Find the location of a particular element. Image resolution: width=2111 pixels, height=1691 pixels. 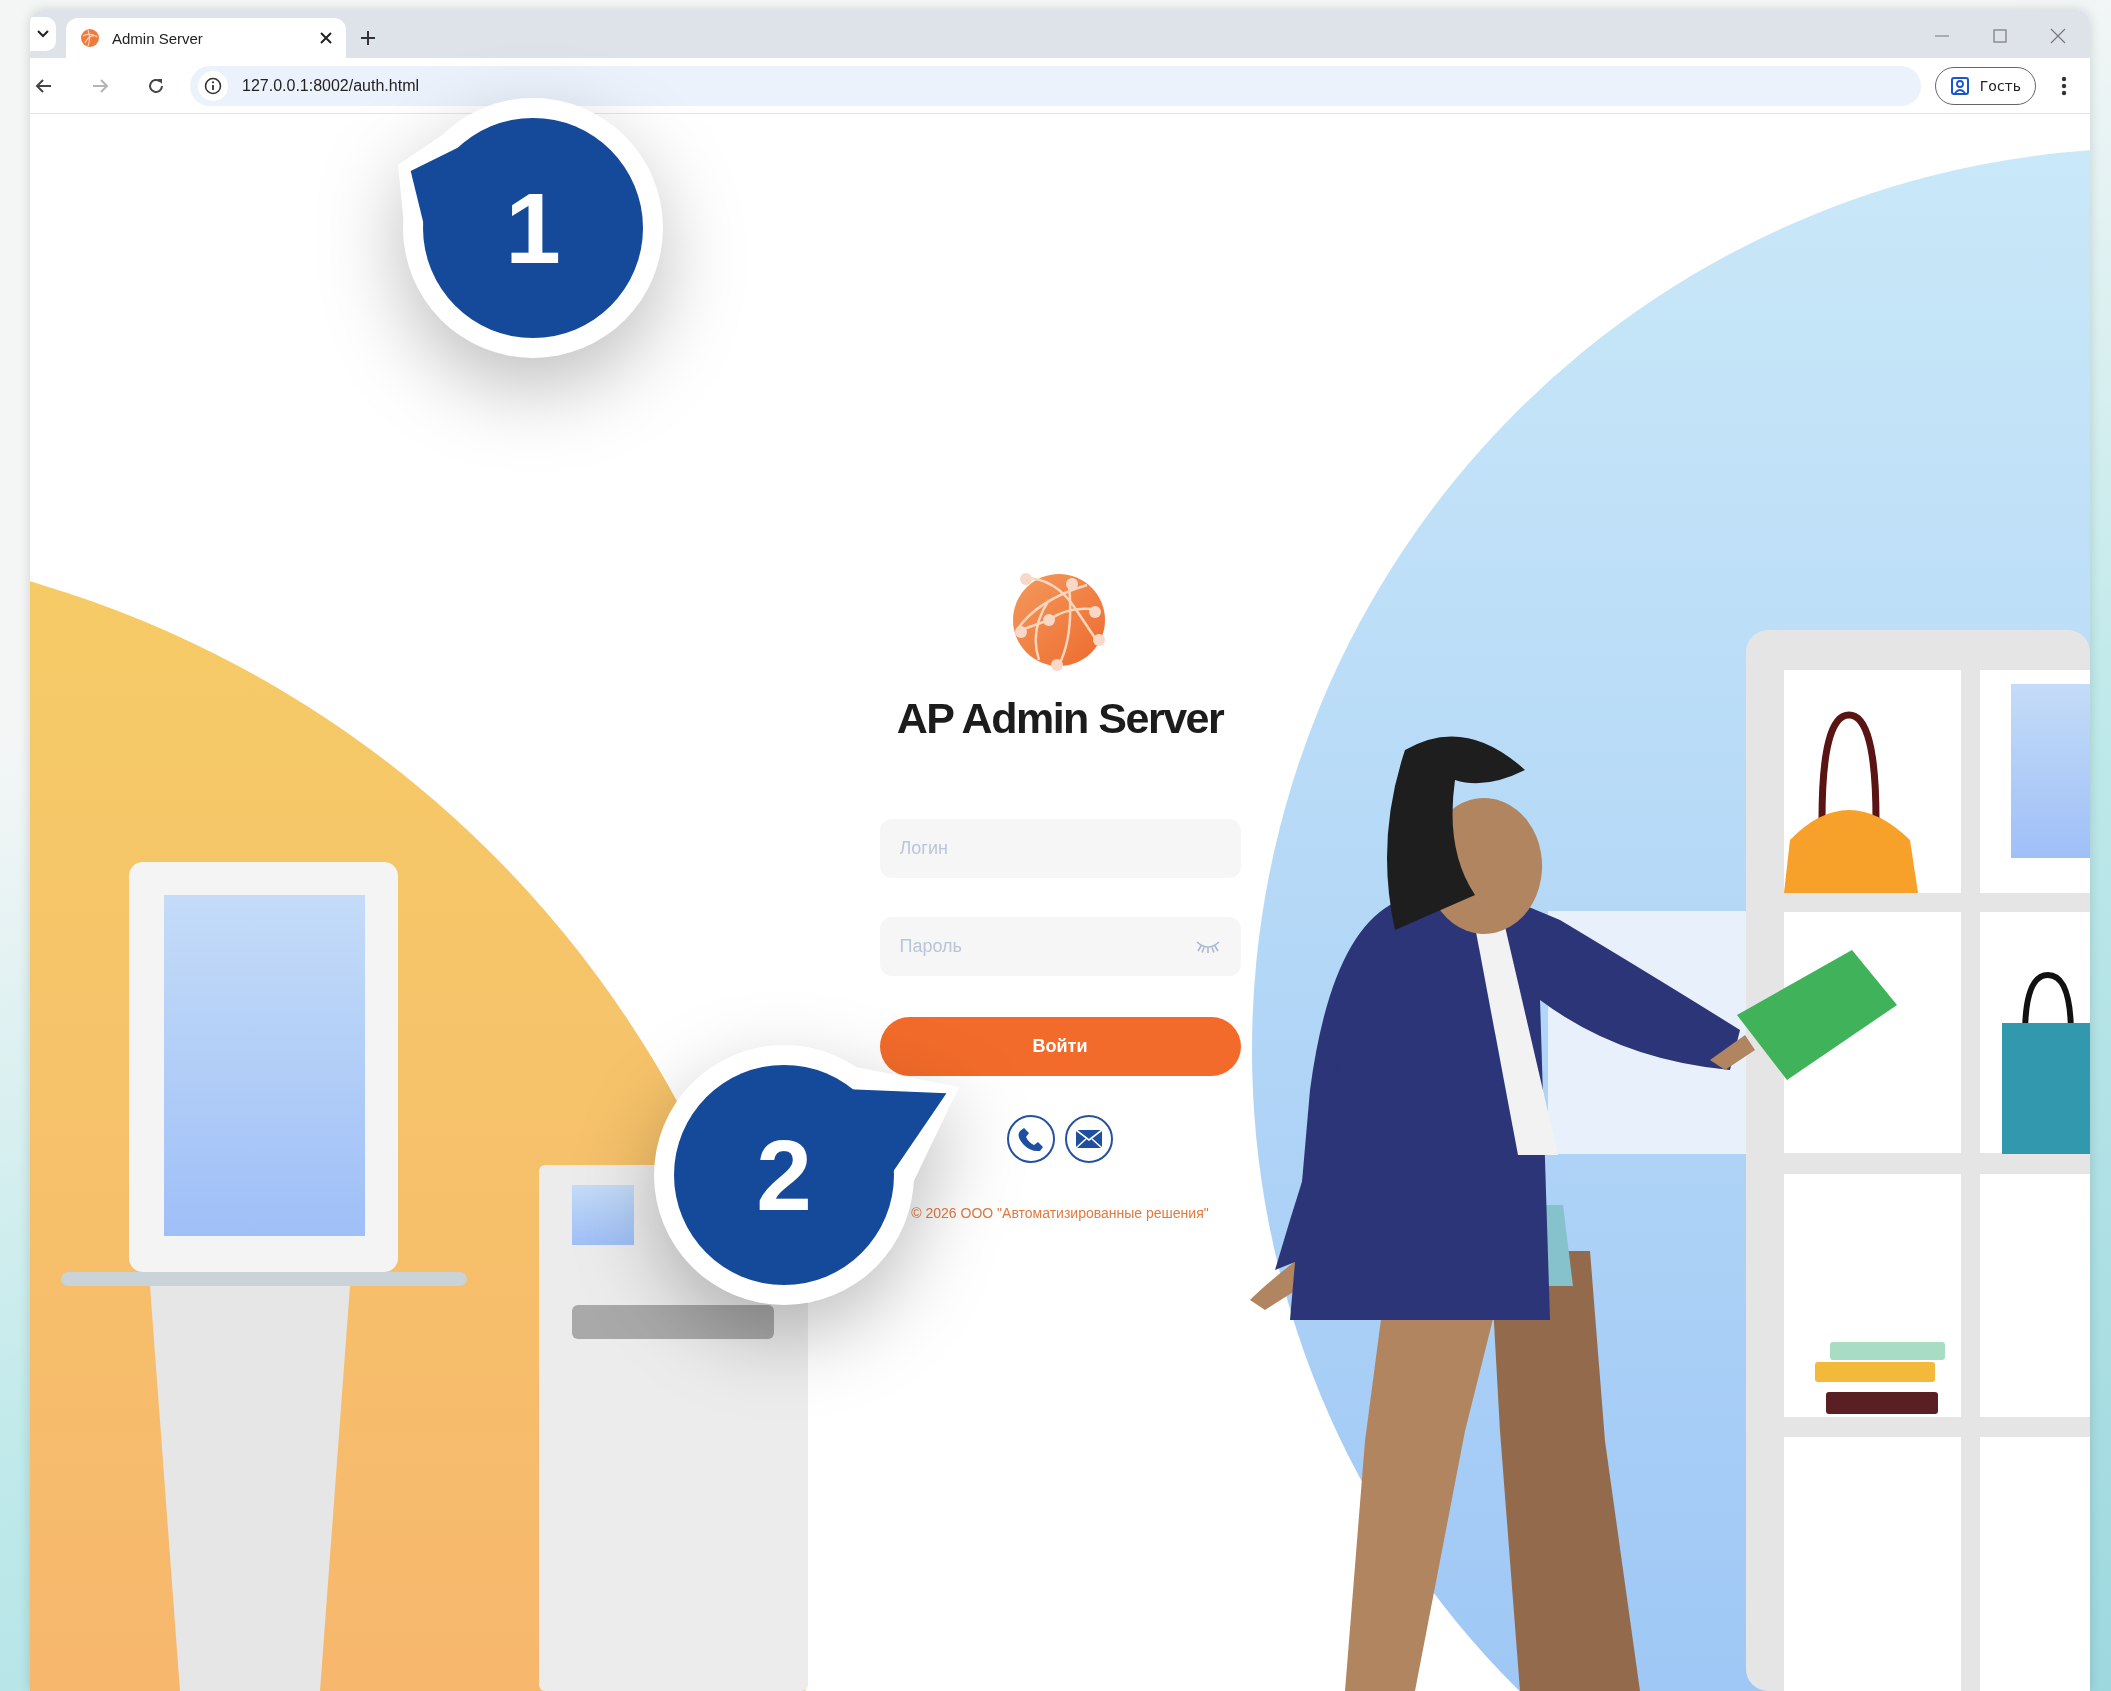

site-info-button is located at coordinates (213, 85).